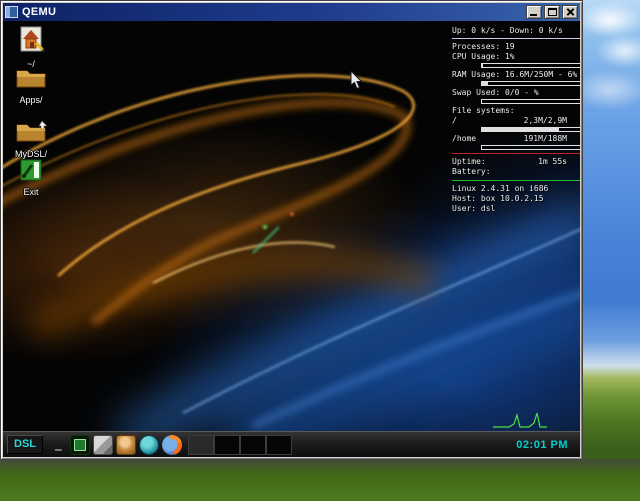  What do you see at coordinates (545, 138) in the screenshot?
I see `fs-usage: 191M/188M` at bounding box center [545, 138].